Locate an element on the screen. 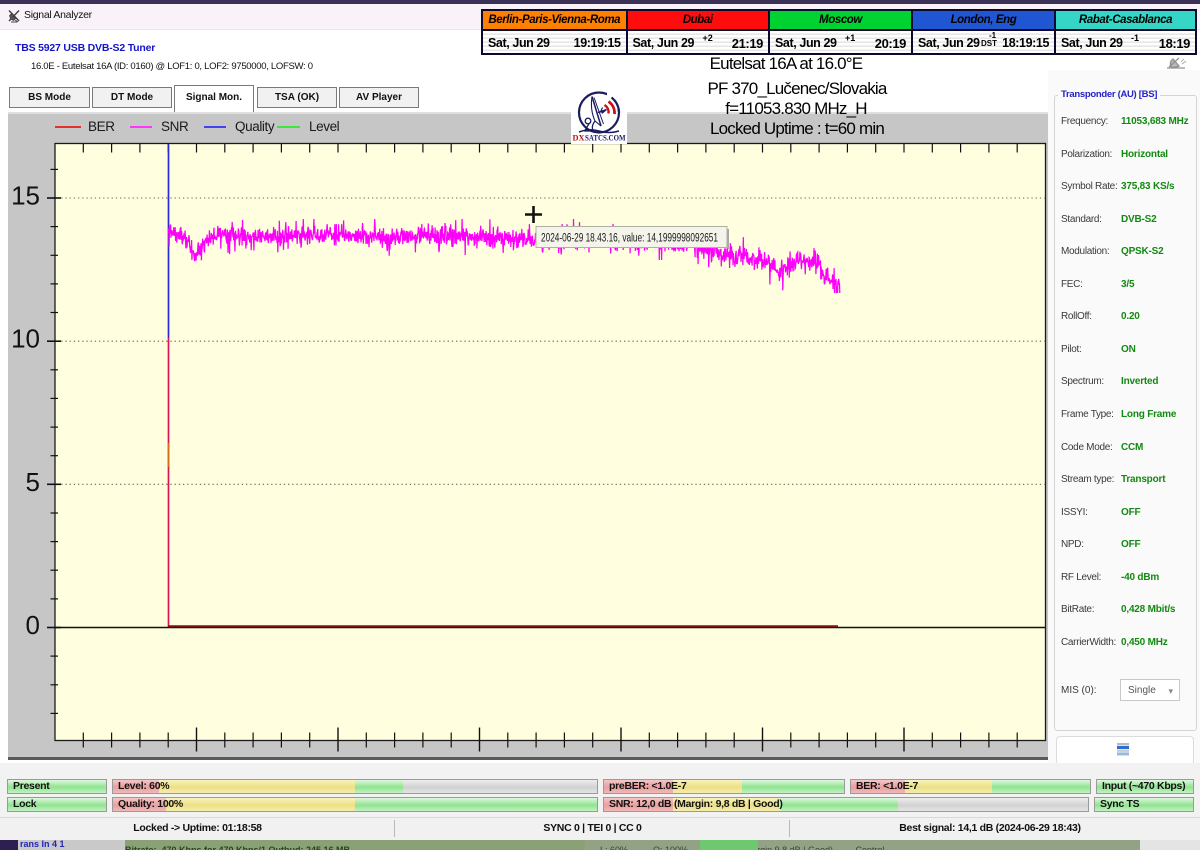 This screenshot has width=1200, height=850. svg-text: SATCS.COM is located at coordinates (605, 138).